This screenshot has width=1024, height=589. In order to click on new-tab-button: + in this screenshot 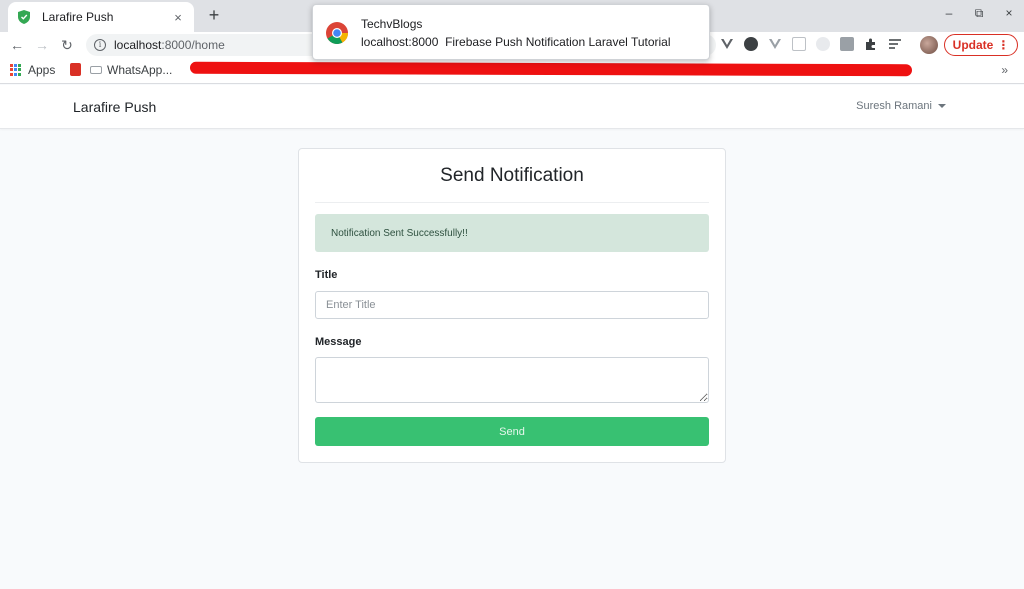, I will do `click(214, 15)`.